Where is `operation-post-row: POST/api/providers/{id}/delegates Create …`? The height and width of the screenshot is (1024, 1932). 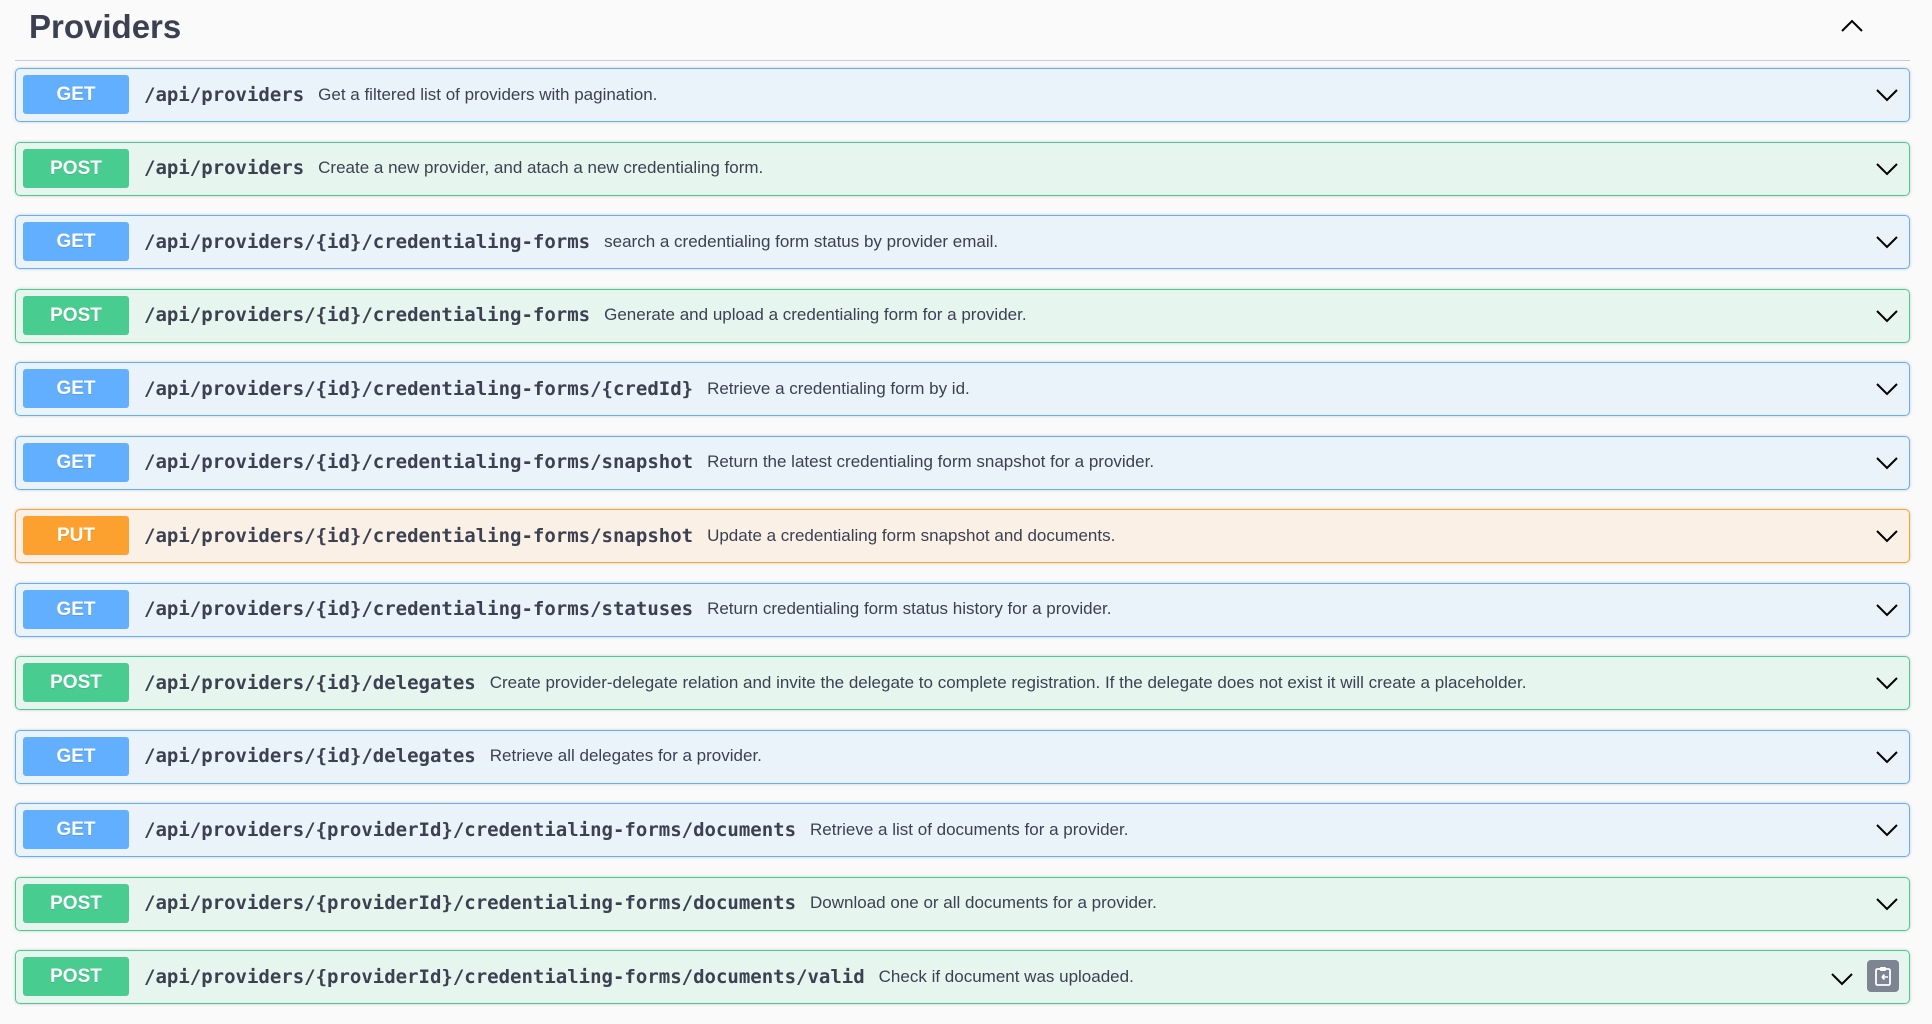 operation-post-row: POST/api/providers/{id}/delegates Create … is located at coordinates (962, 683).